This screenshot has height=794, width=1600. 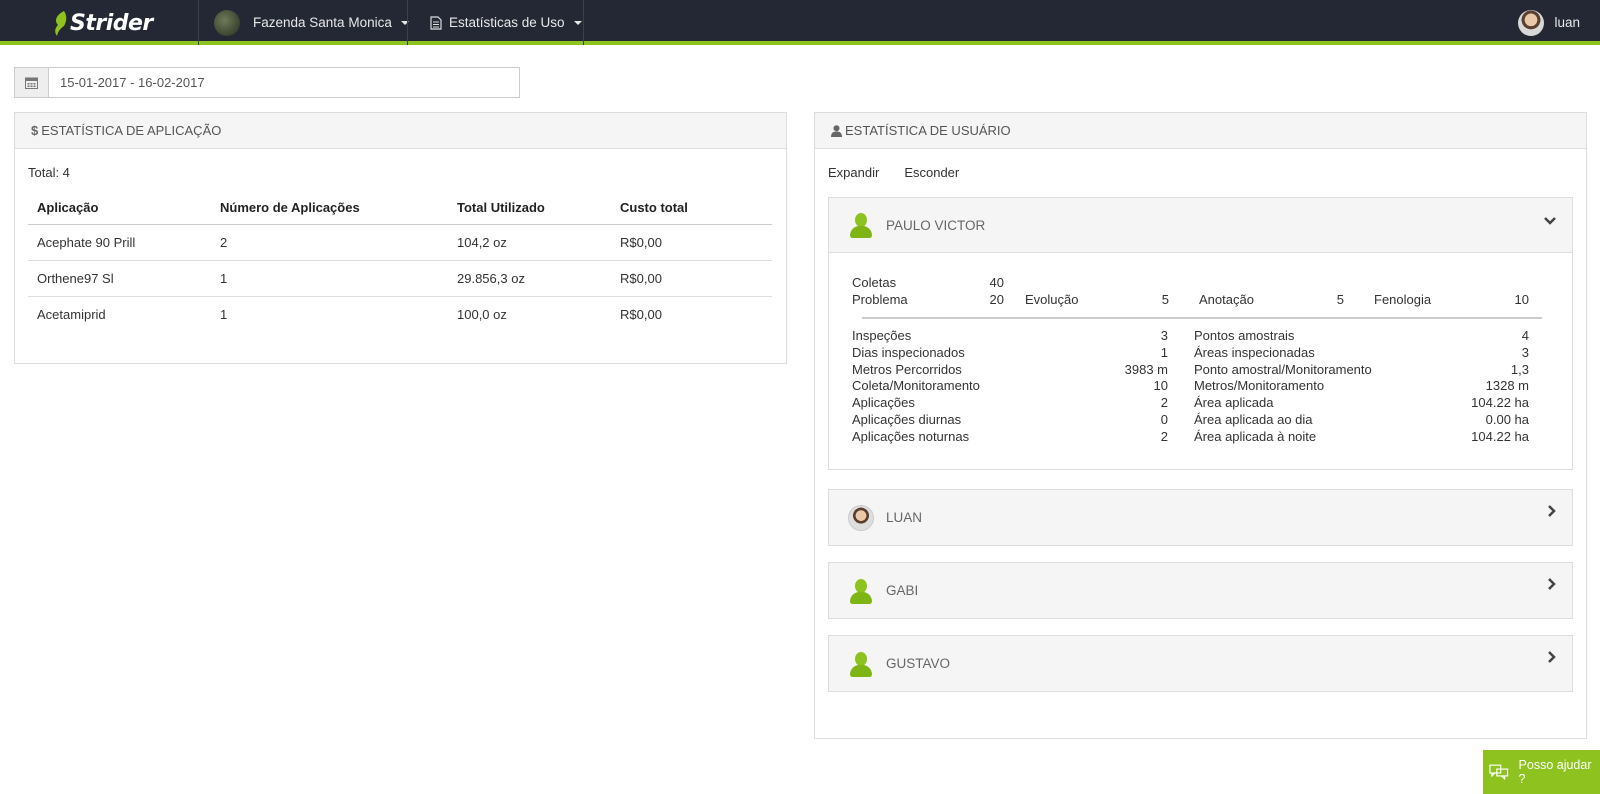 What do you see at coordinates (329, 278) in the screenshot?
I see `table-cell: 1` at bounding box center [329, 278].